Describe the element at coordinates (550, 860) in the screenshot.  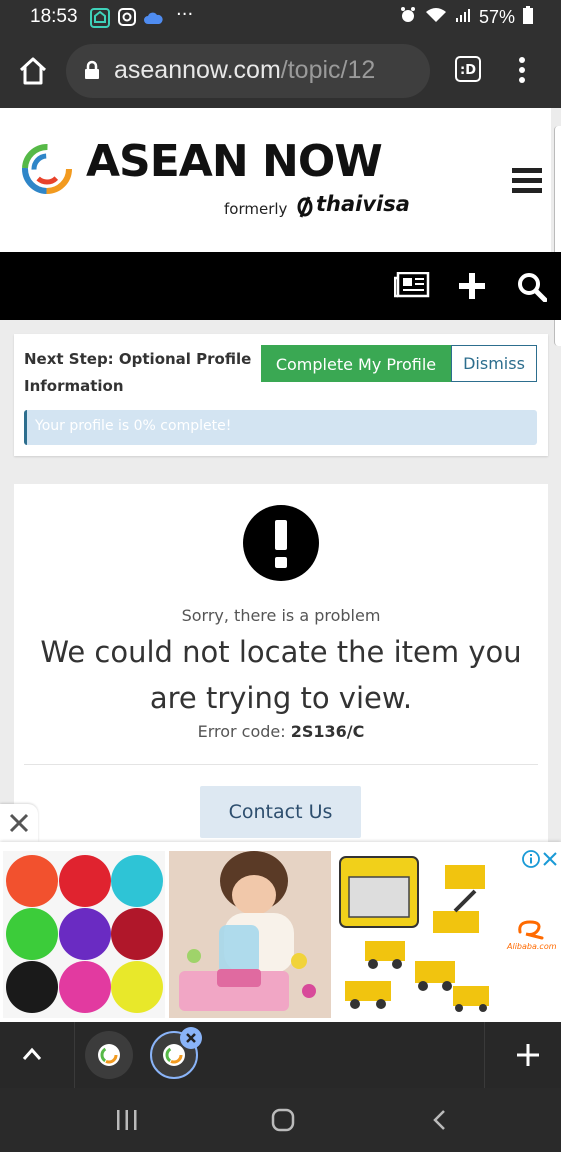
I see `ad-close-icon` at that location.